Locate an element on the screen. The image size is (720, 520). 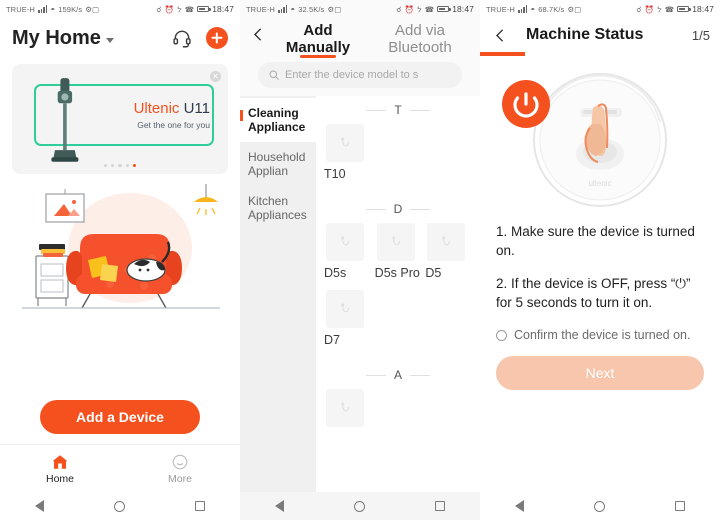
network-speed-label: 32.5K/s is located at coordinates (311, 9).